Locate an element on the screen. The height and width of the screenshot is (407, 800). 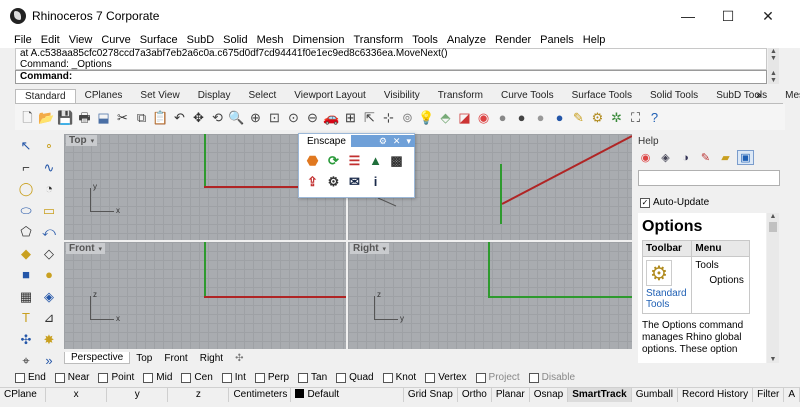
viewport-tab-right: Right is located at coordinates (211, 358).